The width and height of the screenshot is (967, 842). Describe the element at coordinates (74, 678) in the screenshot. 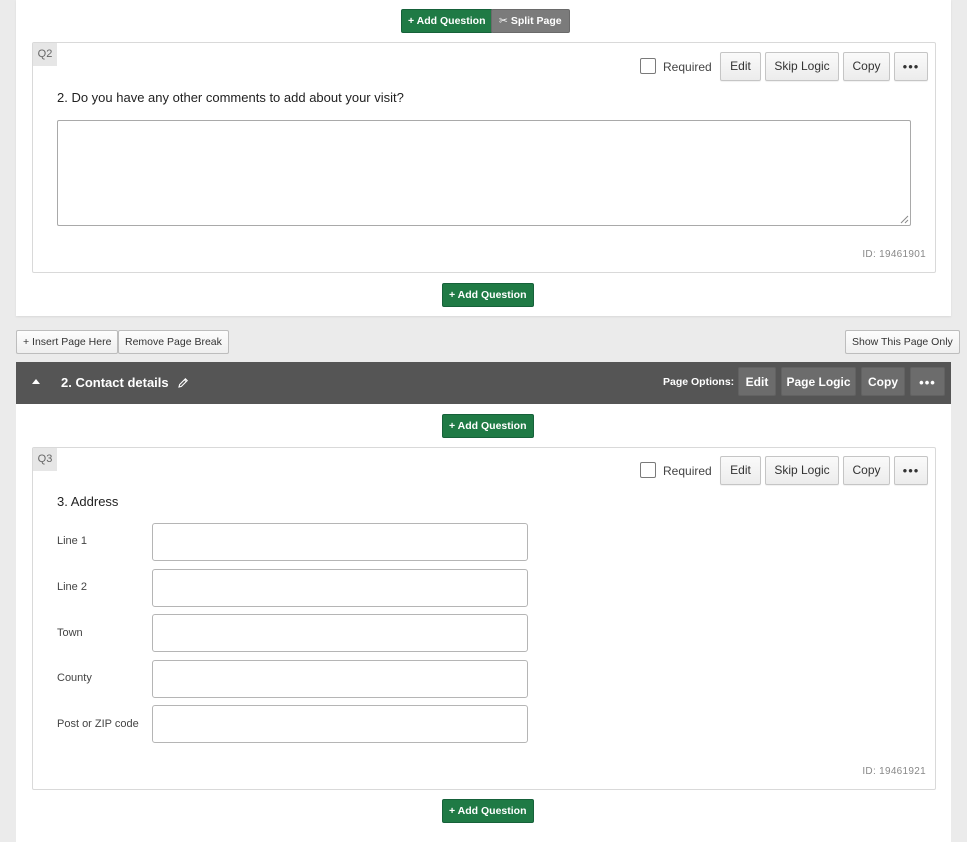

I see `address-county-label: County` at that location.